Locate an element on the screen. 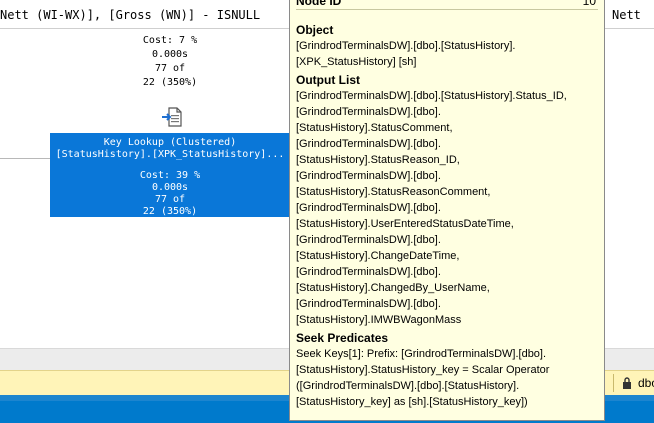  info-bar-separator is located at coordinates (613, 383).